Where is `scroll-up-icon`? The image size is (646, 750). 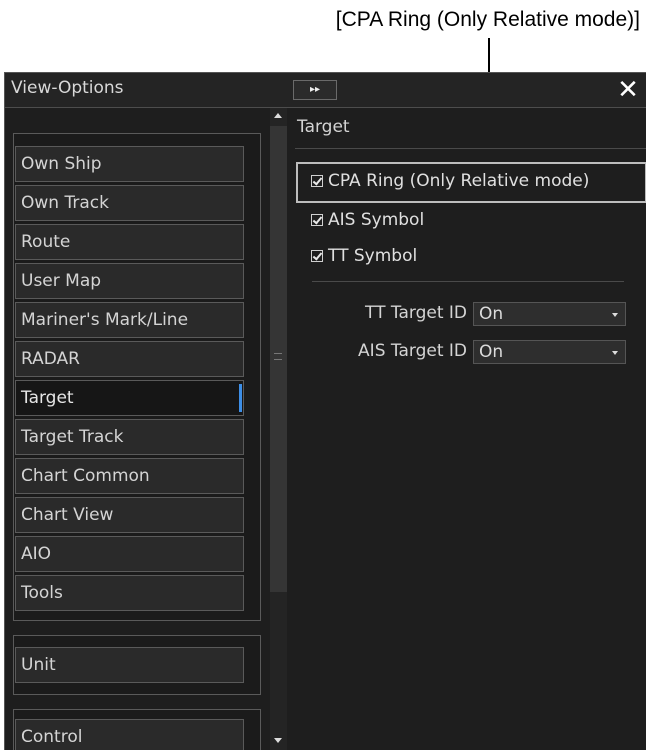 scroll-up-icon is located at coordinates (278, 115).